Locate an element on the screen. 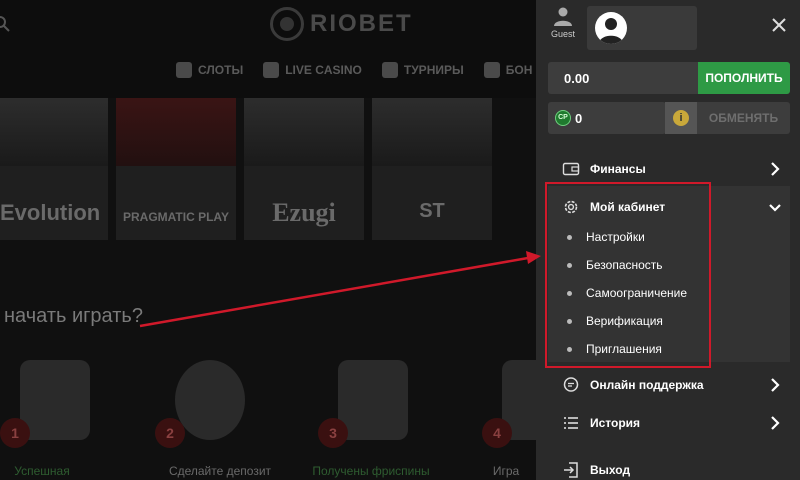 Image resolution: width=800 pixels, height=480 pixels. nav-live-casino: LIVE CASINO is located at coordinates (312, 70).